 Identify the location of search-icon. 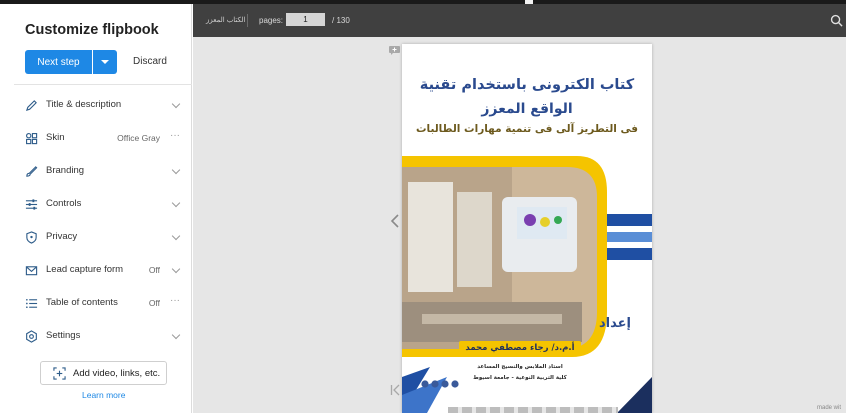
(836, 20).